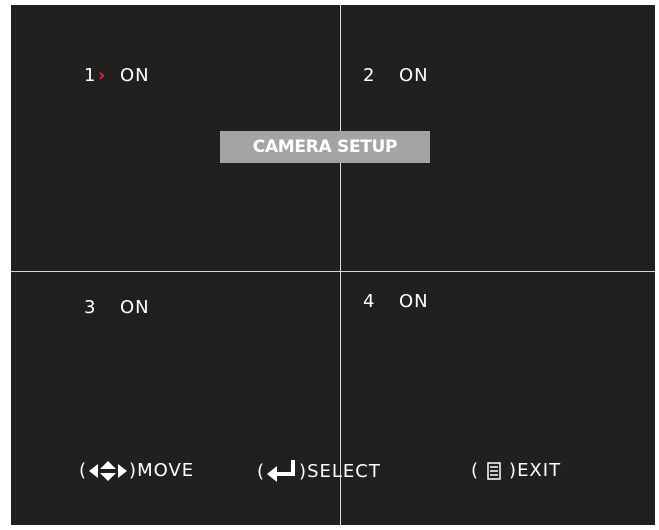  What do you see at coordinates (539, 470) in the screenshot?
I see `exit-hint-label: EXIT` at bounding box center [539, 470].